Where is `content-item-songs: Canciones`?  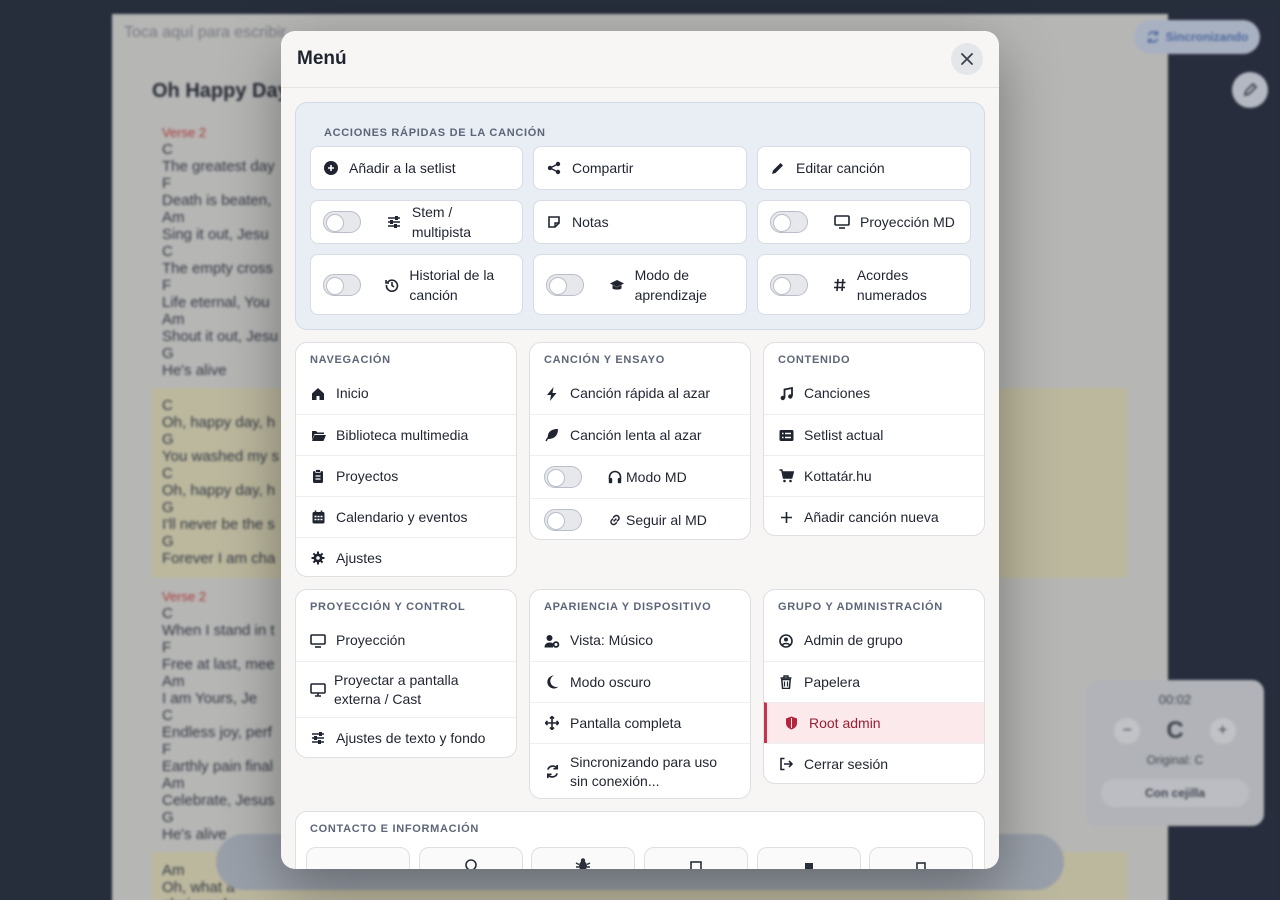
content-item-songs: Canciones is located at coordinates (874, 393).